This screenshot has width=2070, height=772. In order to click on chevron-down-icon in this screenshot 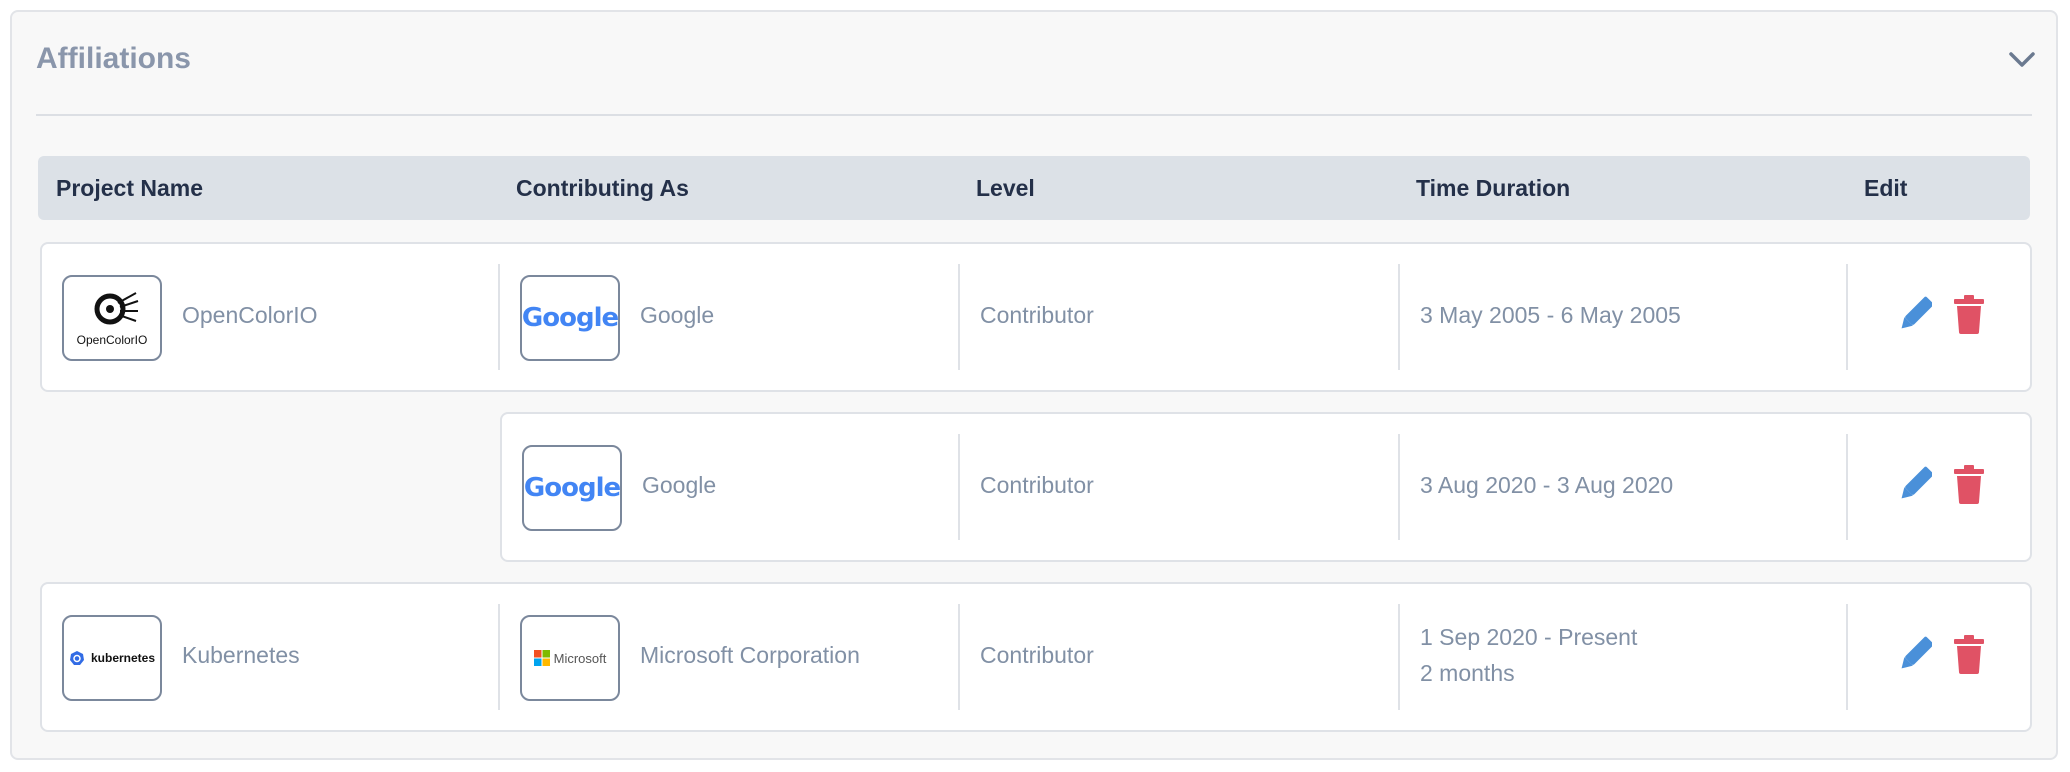, I will do `click(2022, 60)`.